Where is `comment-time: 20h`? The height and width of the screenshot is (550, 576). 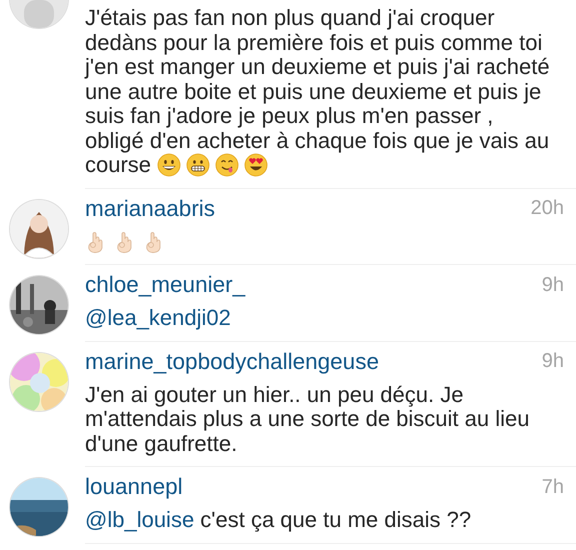
comment-time: 20h is located at coordinates (547, 208).